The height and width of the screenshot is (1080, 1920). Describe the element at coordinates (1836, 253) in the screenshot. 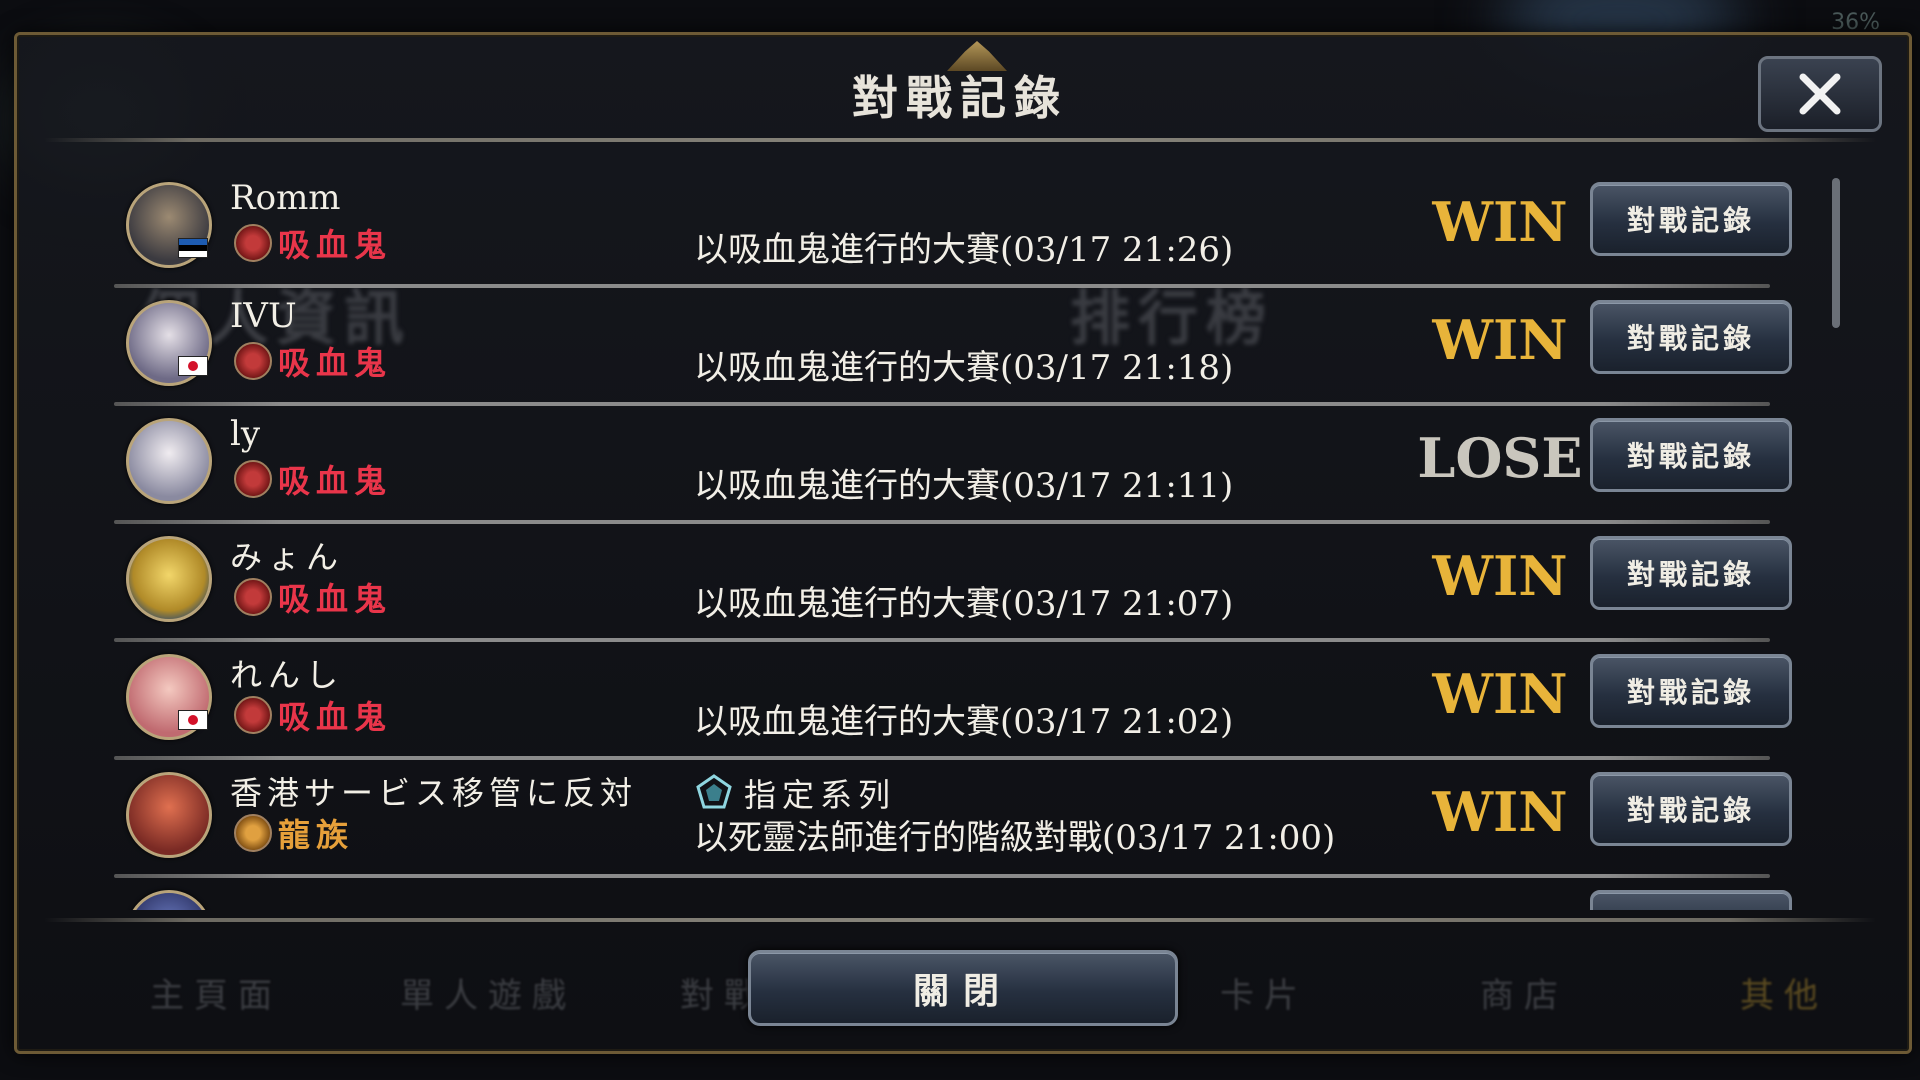

I see `scrollbar` at that location.